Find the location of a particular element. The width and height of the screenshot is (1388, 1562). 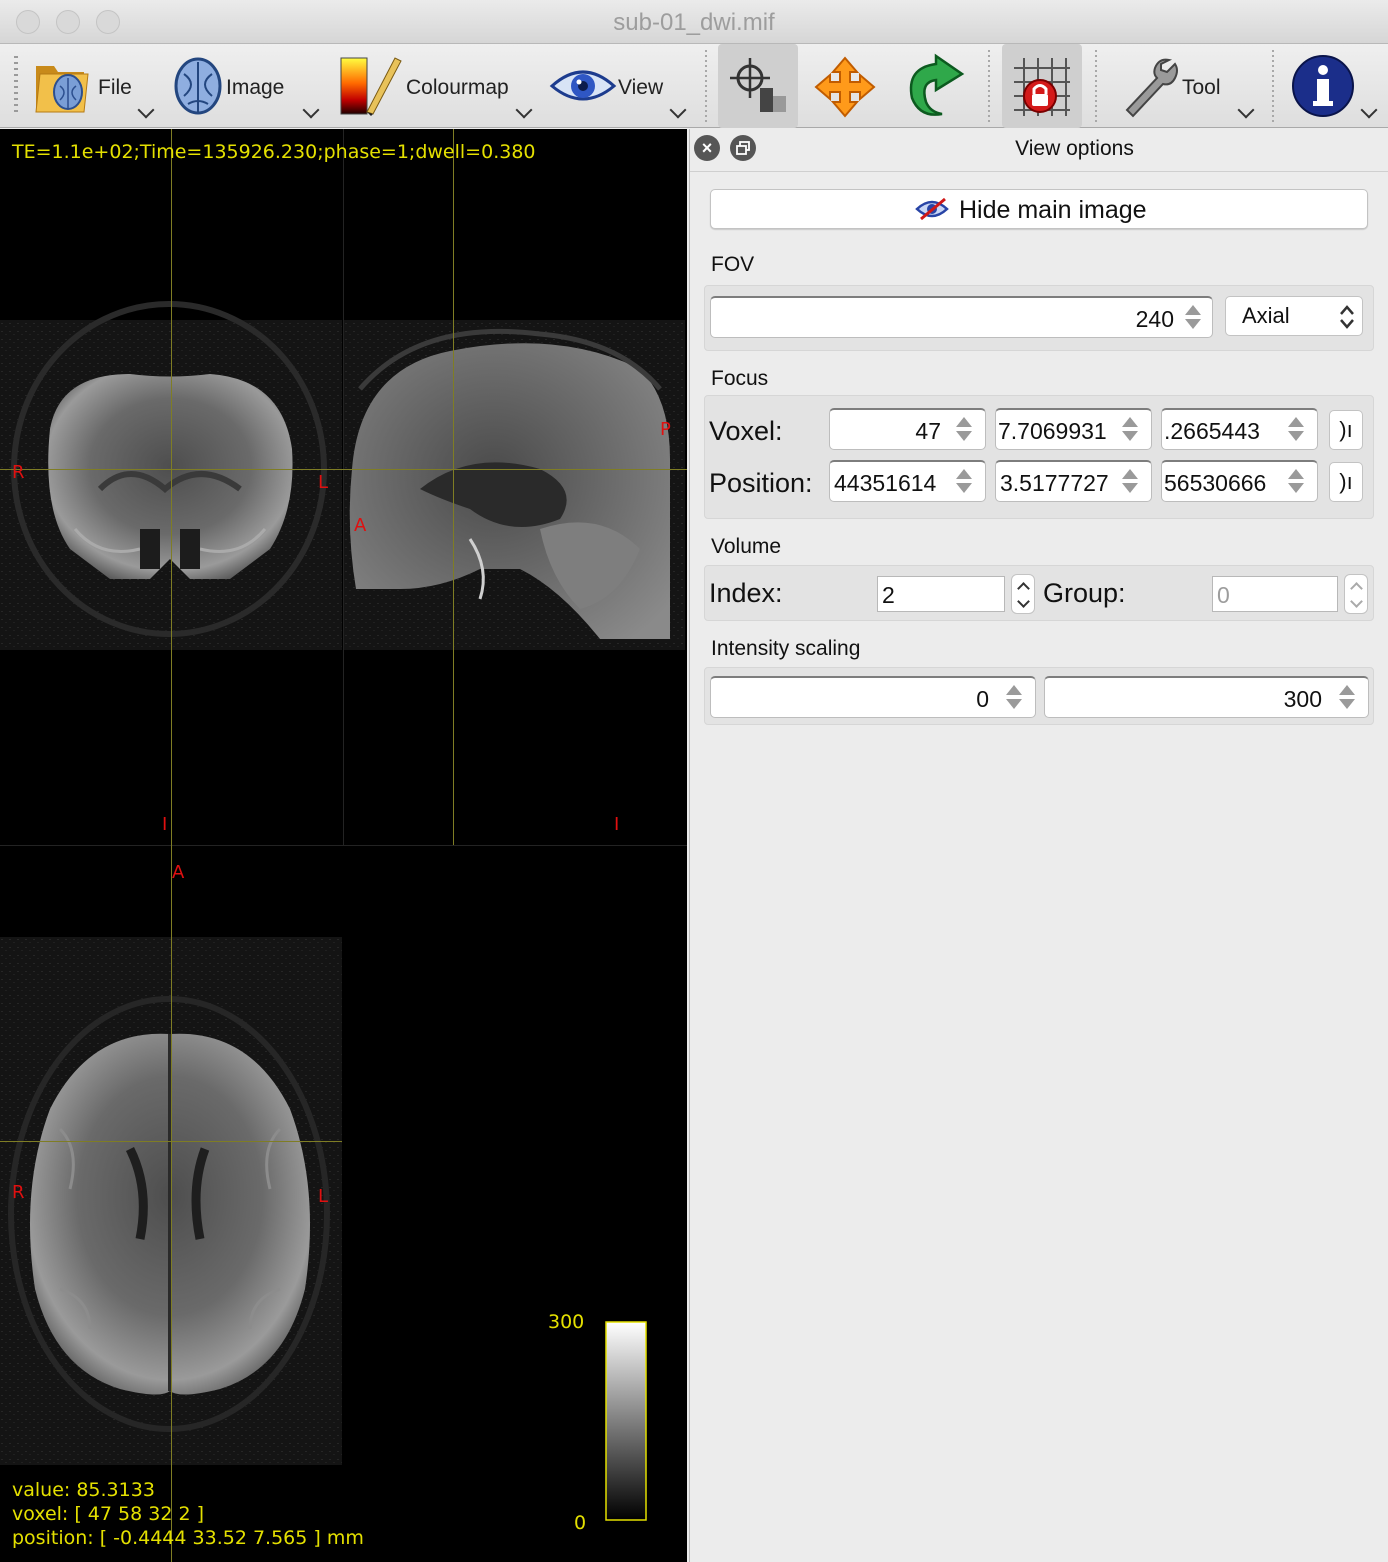

colorbar is located at coordinates (626, 1421).